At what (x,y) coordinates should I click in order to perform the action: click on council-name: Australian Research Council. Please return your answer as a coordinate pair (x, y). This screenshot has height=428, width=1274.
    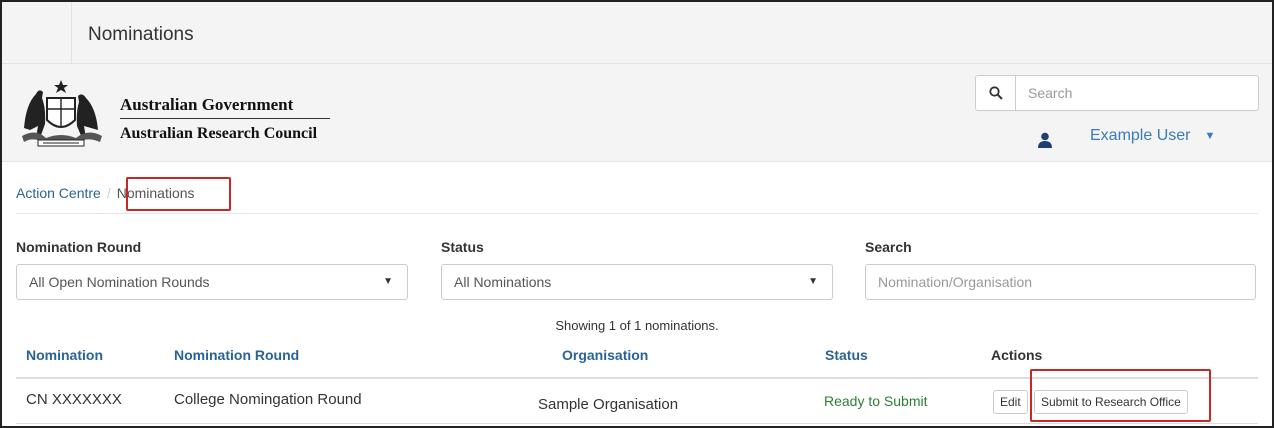
    Looking at the image, I should click on (219, 133).